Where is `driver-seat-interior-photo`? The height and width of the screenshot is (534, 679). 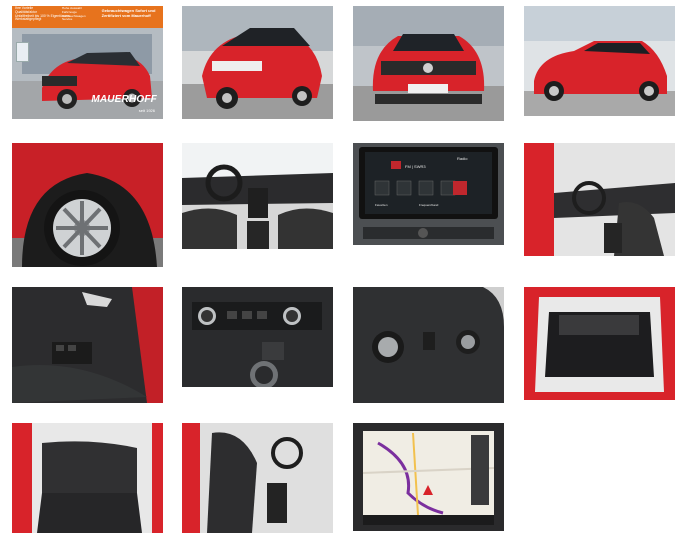
driver-seat-interior-photo is located at coordinates (599, 199).